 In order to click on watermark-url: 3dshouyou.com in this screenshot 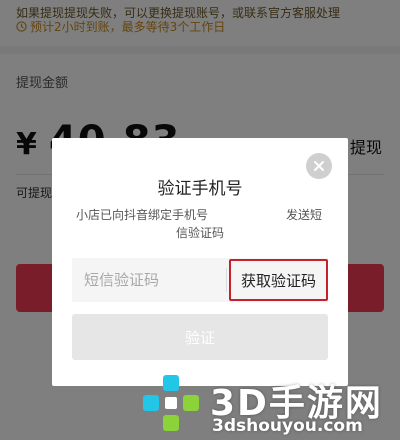, I will do `click(287, 426)`.